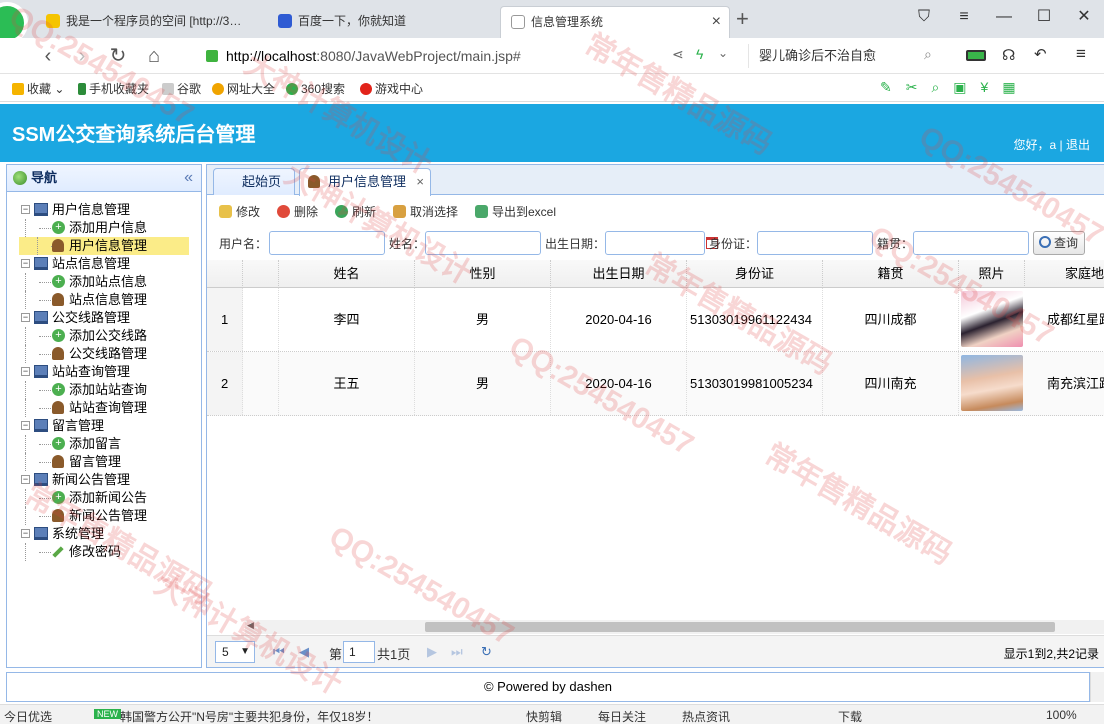 The image size is (1104, 725). I want to click on bookmark-game: 游戏中心, so click(391, 88).